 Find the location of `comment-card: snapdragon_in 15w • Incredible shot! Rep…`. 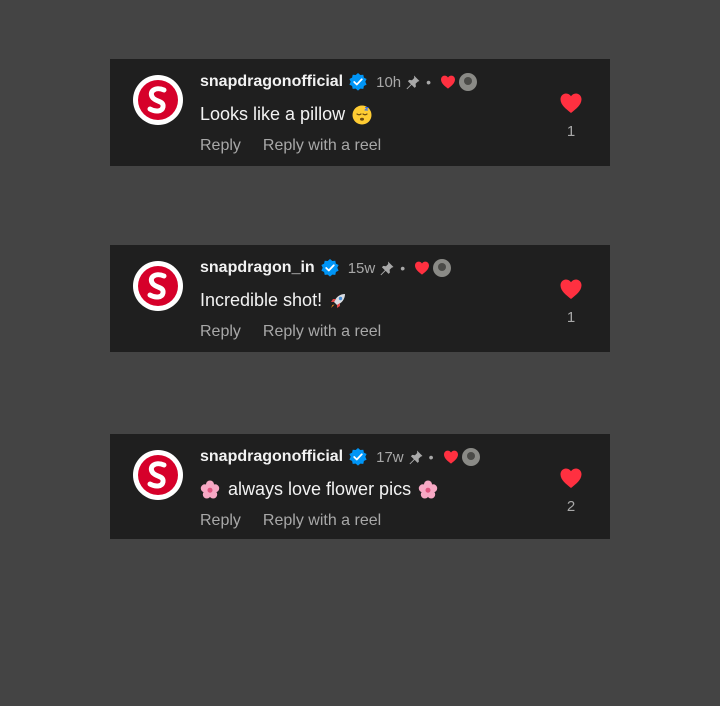

comment-card: snapdragon_in 15w • Incredible shot! Rep… is located at coordinates (360, 298).